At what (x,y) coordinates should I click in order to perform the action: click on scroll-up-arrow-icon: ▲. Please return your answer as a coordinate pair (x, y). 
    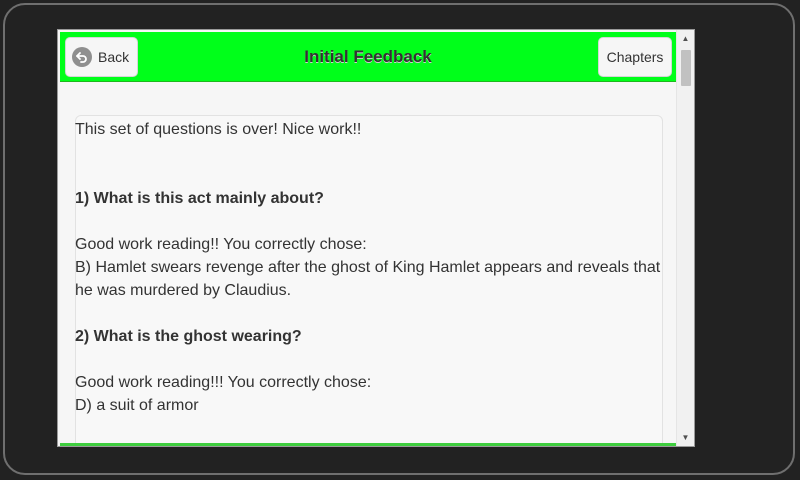
    Looking at the image, I should click on (685, 38).